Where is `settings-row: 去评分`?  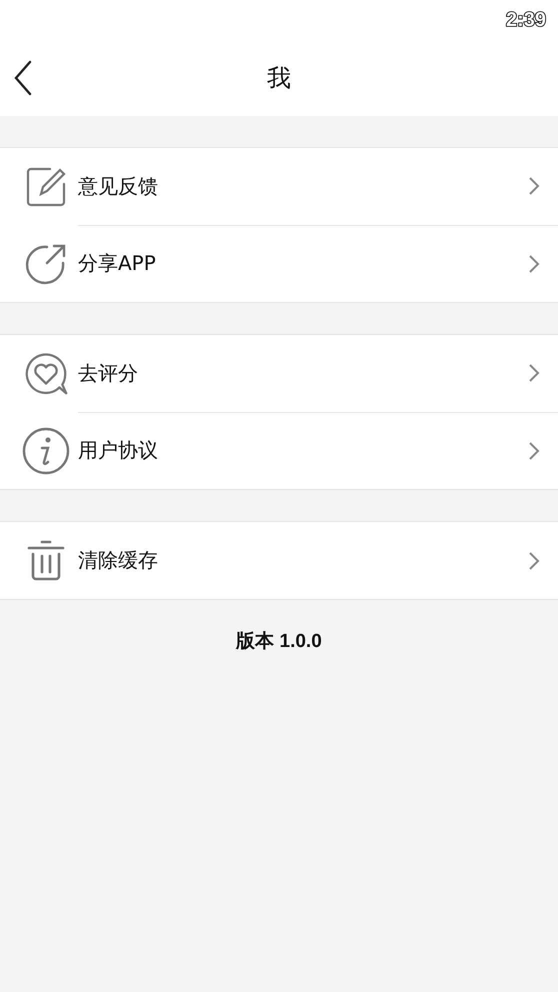 settings-row: 去评分 is located at coordinates (279, 373).